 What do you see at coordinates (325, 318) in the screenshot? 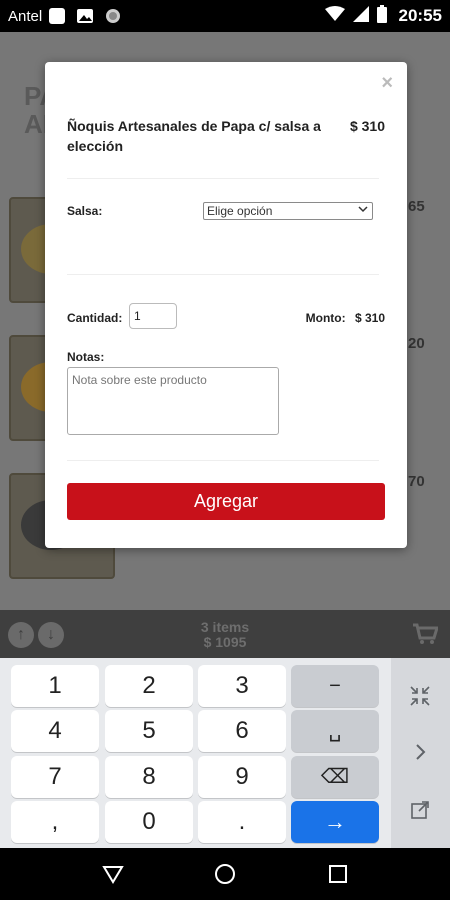
I see `monto-label: Monto:` at bounding box center [325, 318].